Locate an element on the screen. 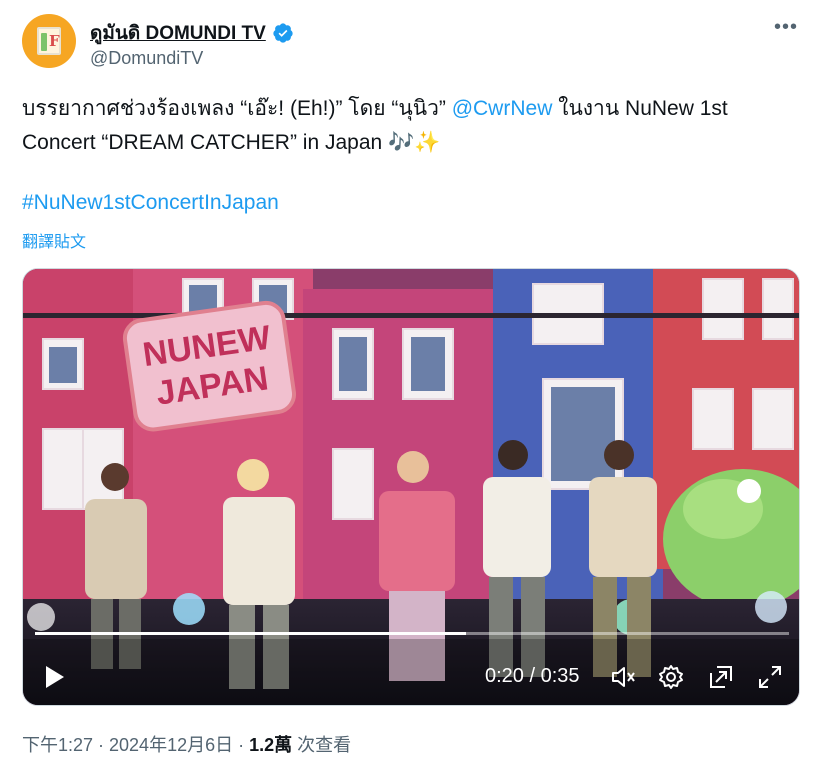  translate-post-link: 翻譯貼文 is located at coordinates (54, 240).